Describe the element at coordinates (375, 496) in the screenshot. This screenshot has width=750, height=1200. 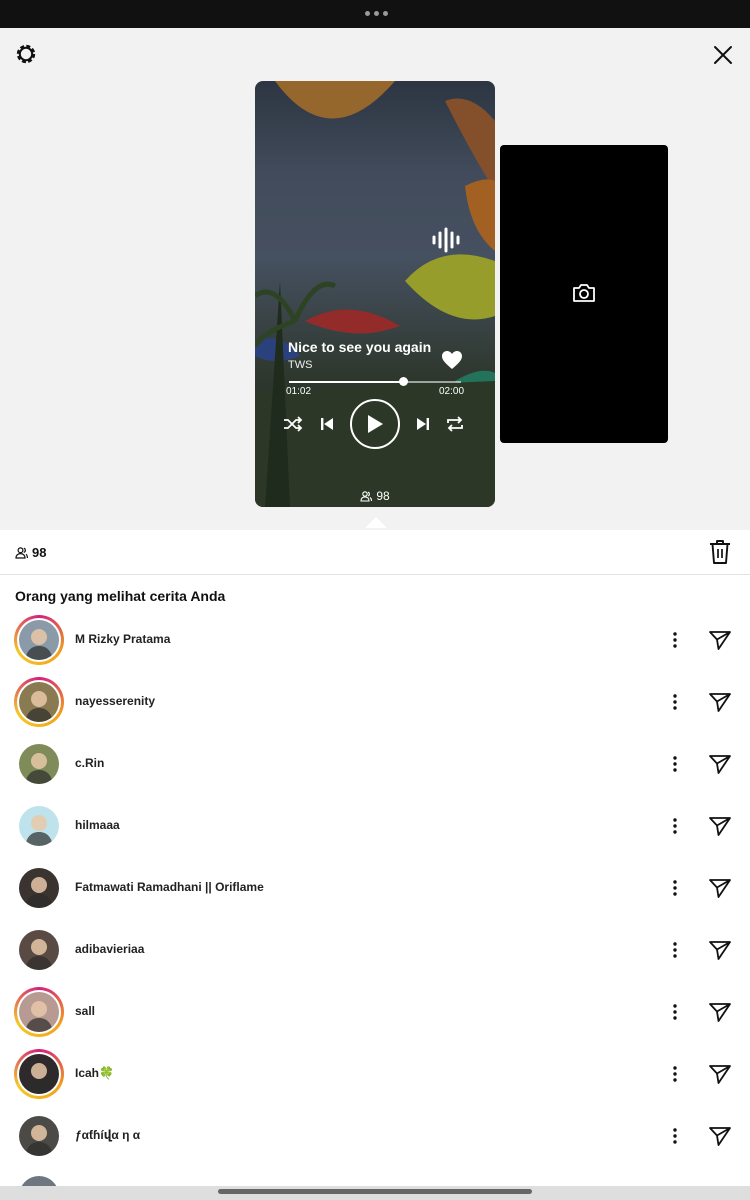
I see `card-viewer-count: 98` at that location.